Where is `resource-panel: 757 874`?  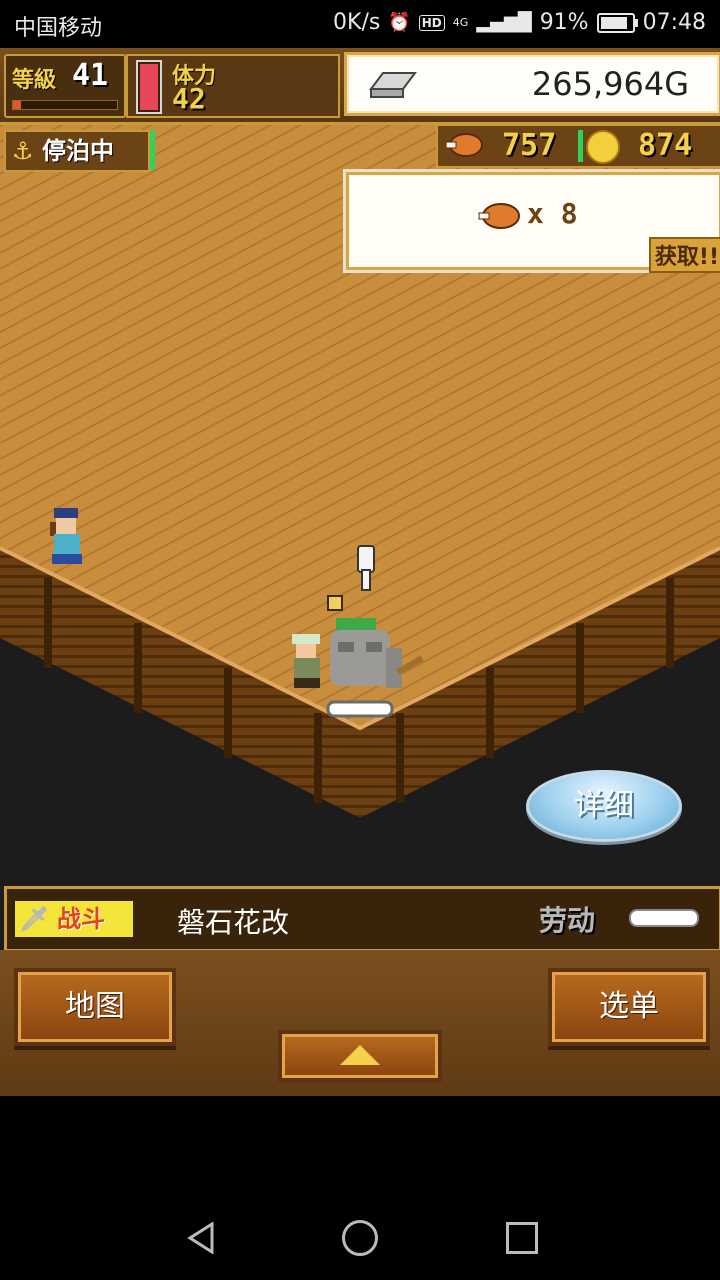
resource-panel: 757 874 is located at coordinates (578, 146).